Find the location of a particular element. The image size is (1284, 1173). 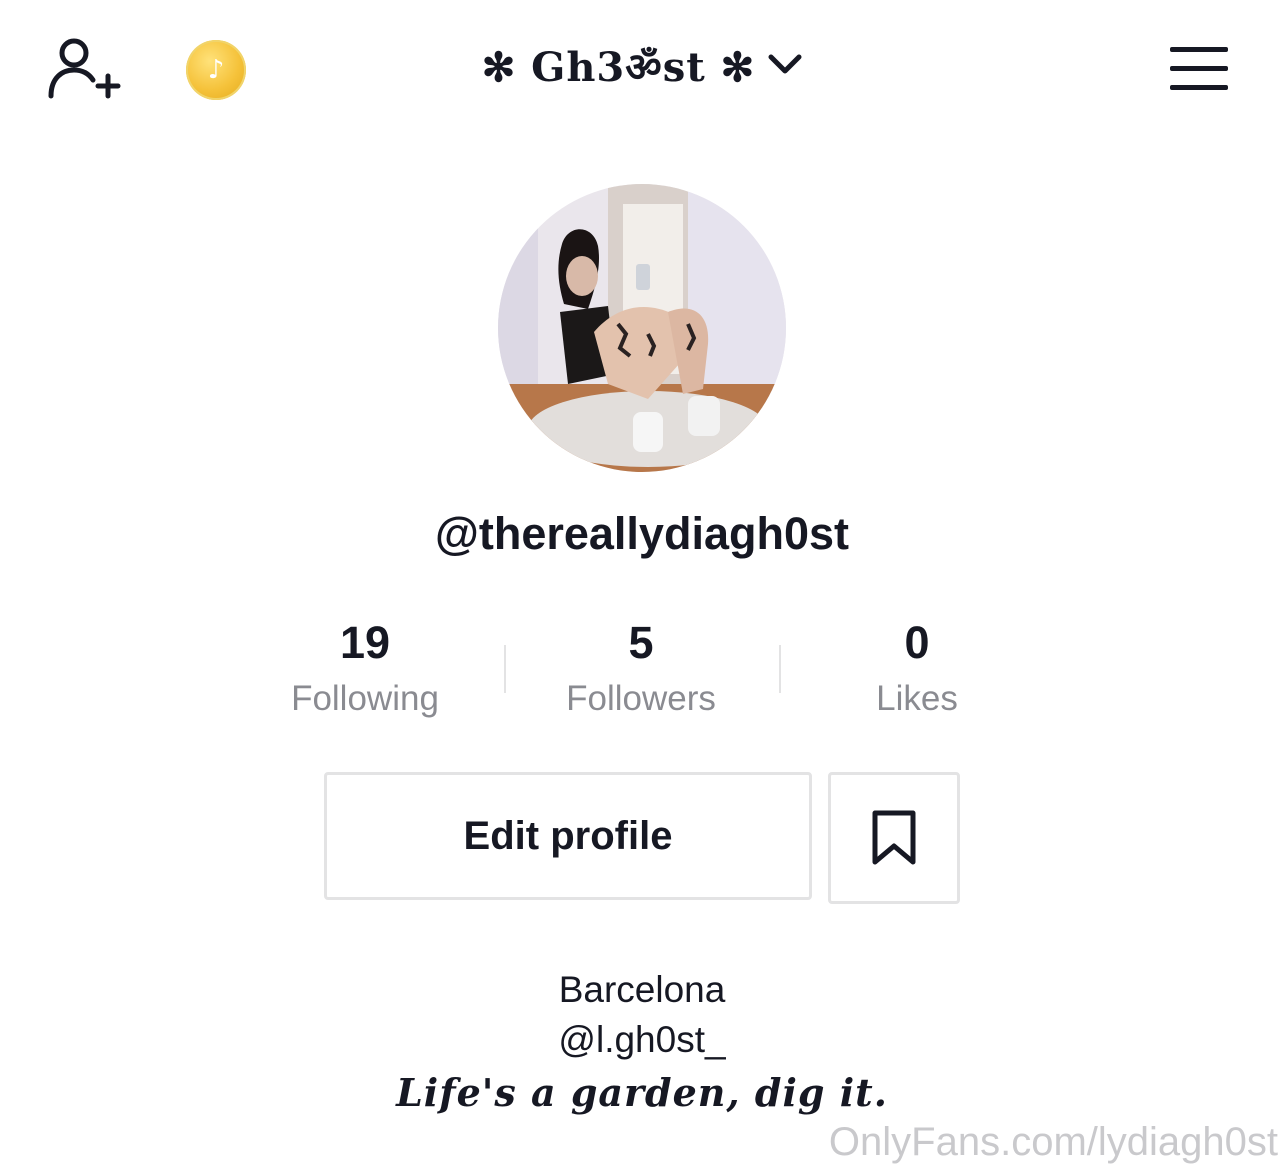

top-bar: ♪ ✻ Gh3ॐst ✻ is located at coordinates (642, 70).